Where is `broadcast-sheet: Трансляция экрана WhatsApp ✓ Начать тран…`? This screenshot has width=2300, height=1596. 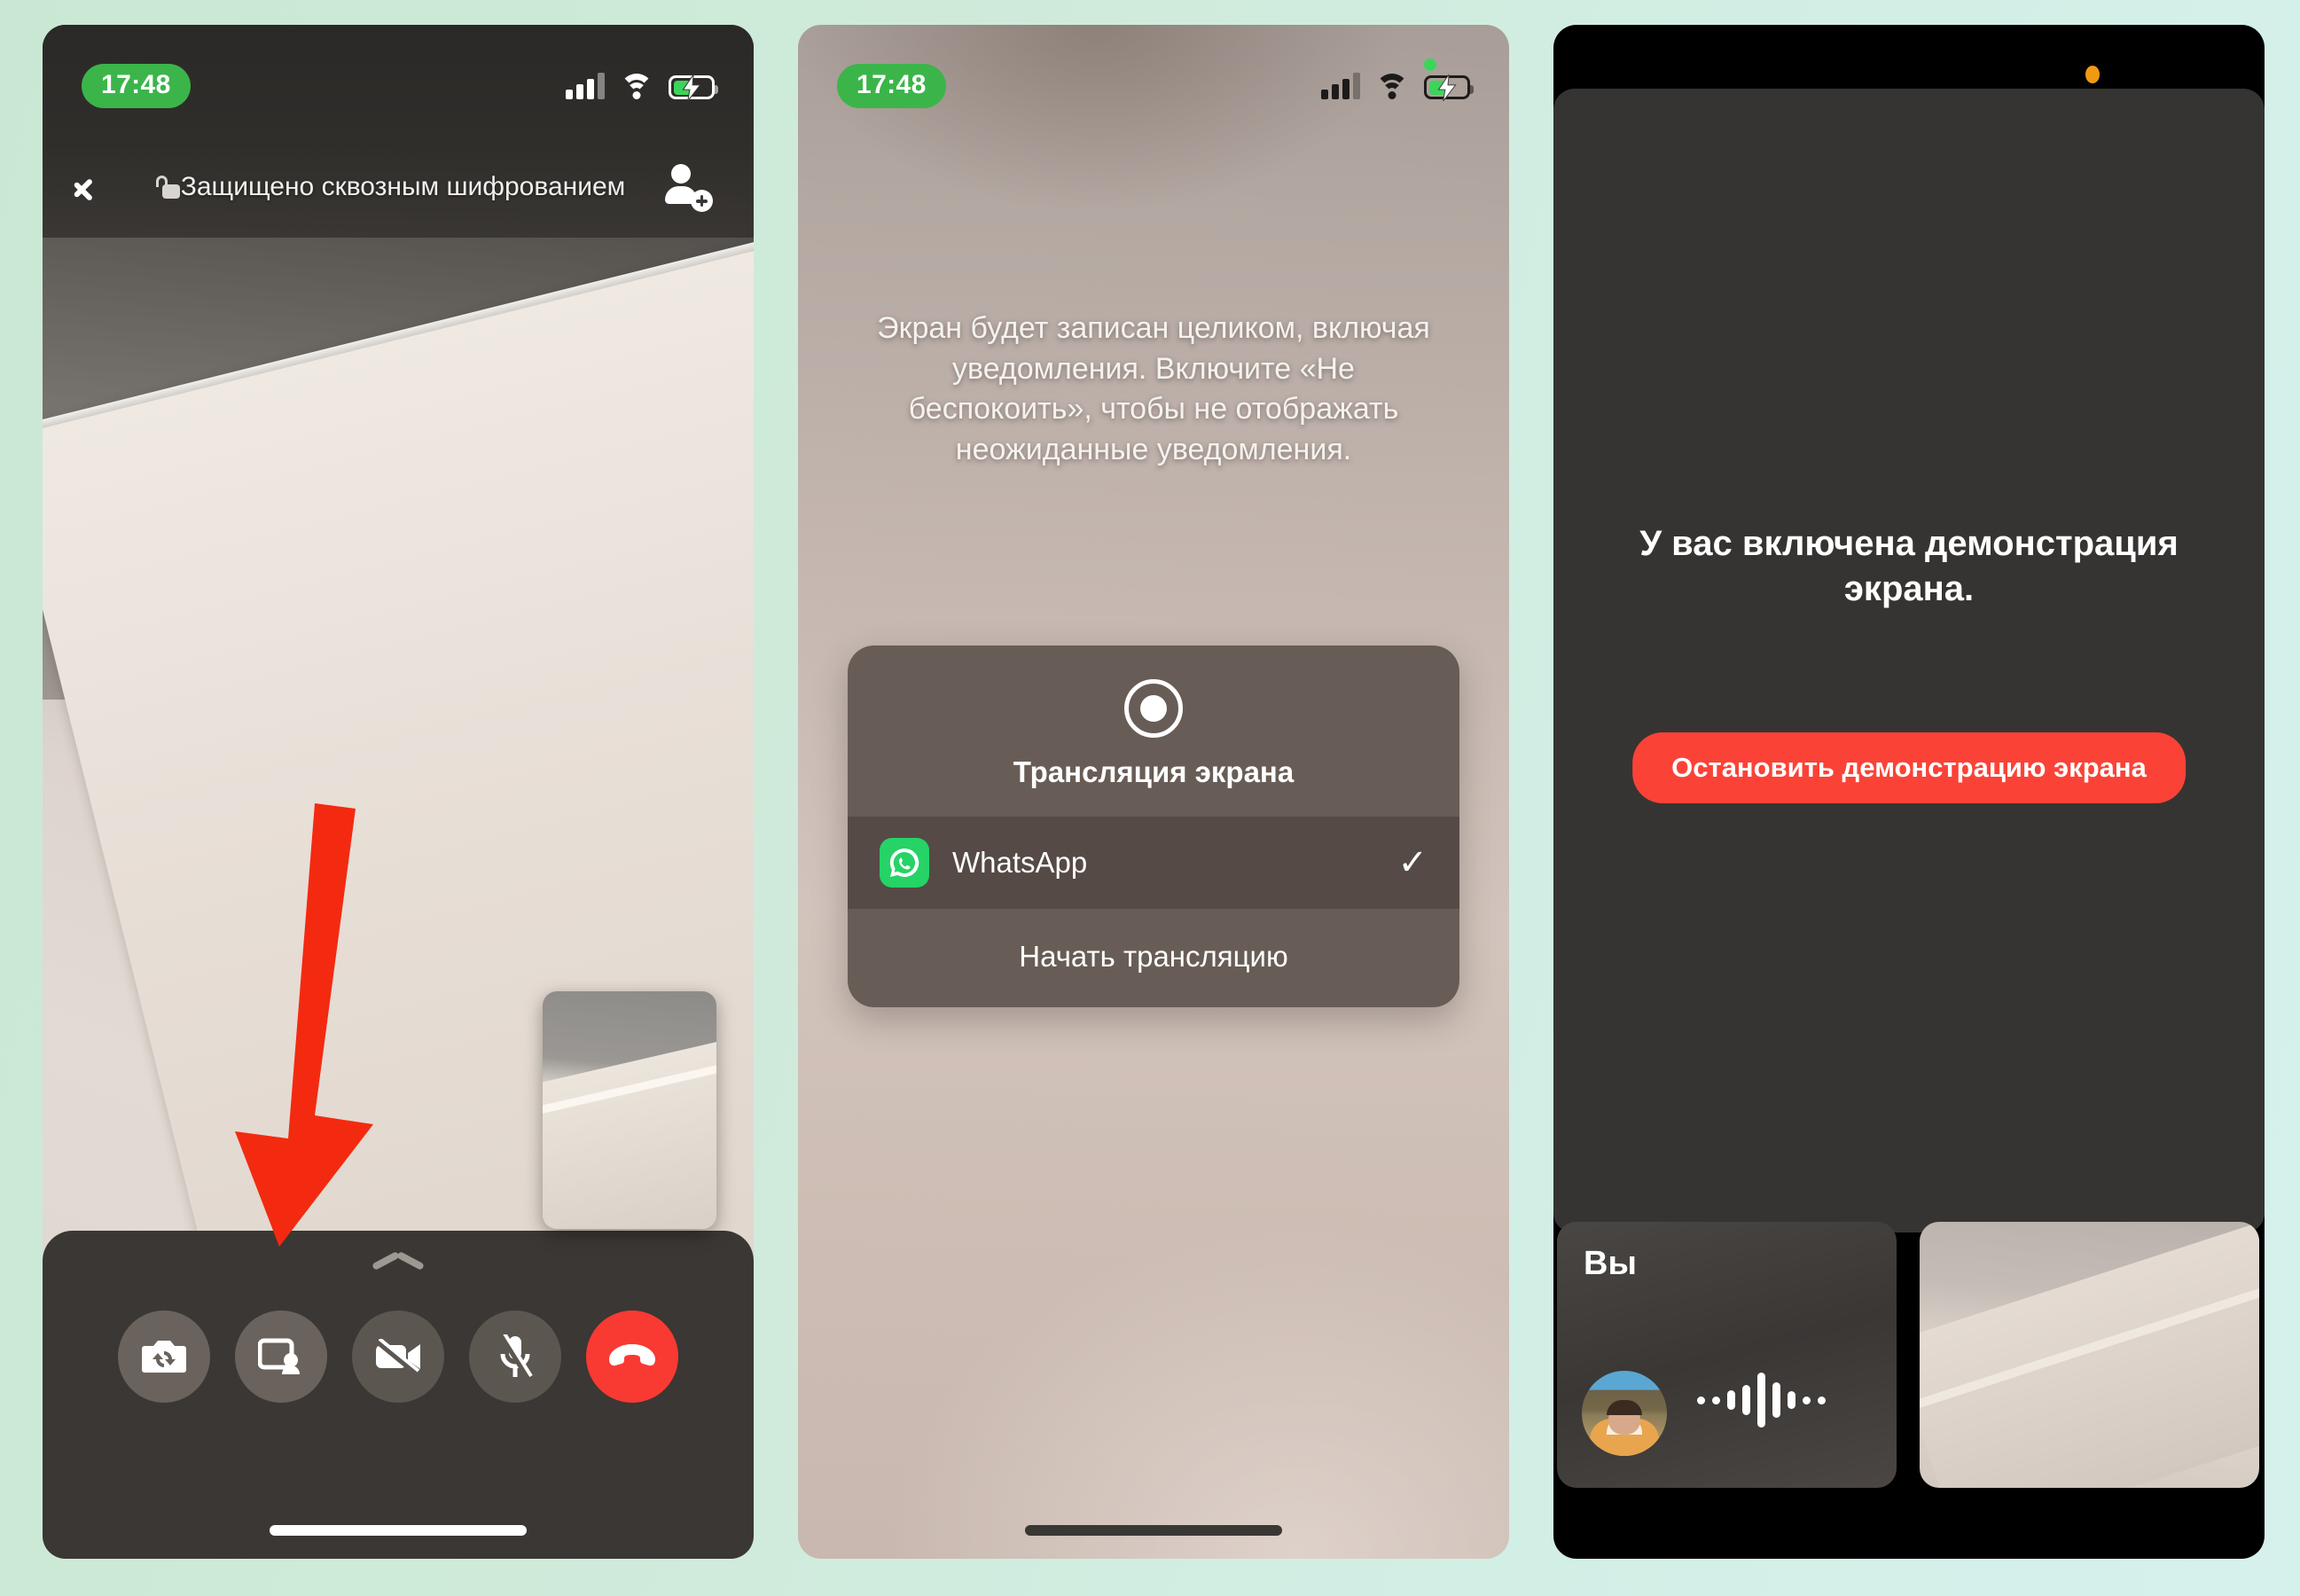
broadcast-sheet: Трансляция экрана WhatsApp ✓ Начать тран… is located at coordinates (1153, 826).